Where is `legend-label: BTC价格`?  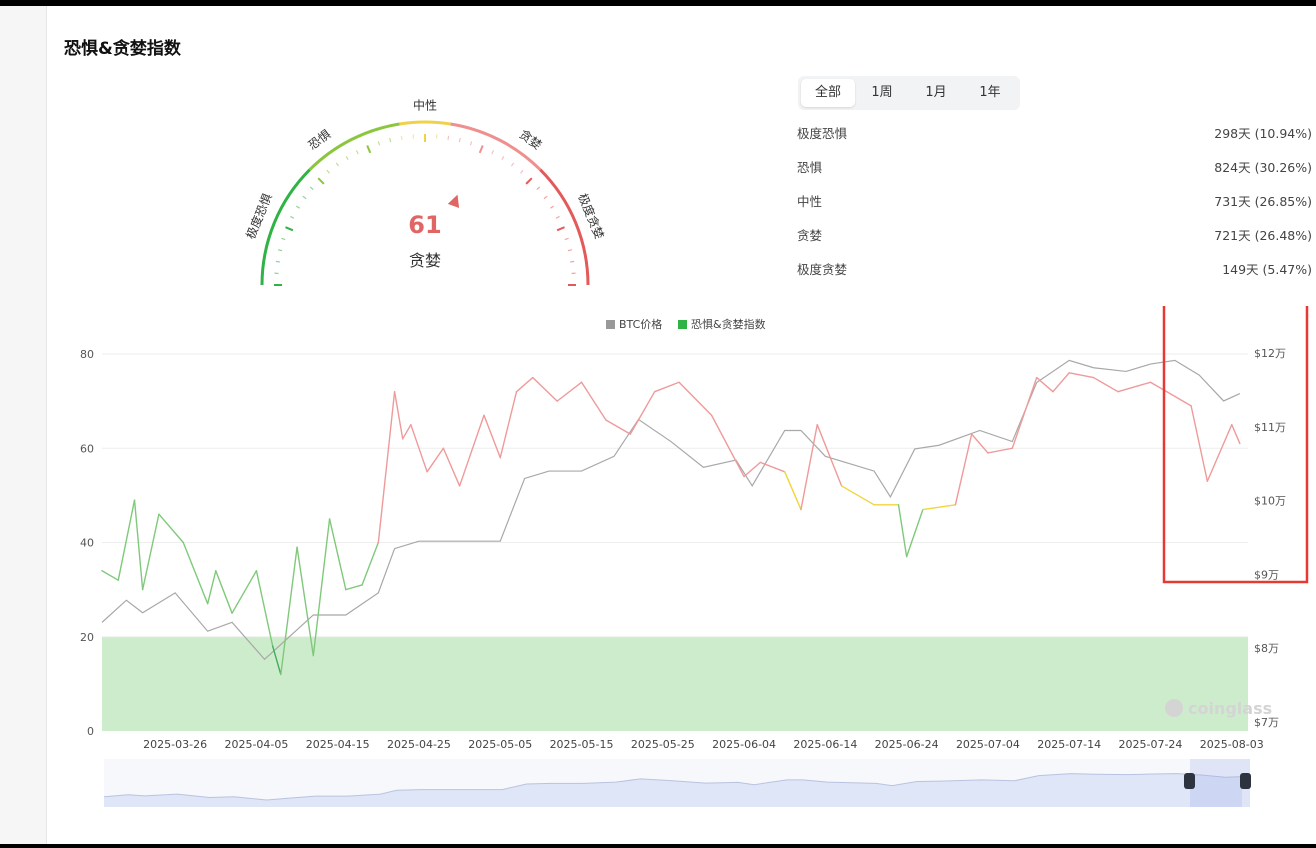
legend-label: BTC价格 is located at coordinates (640, 324).